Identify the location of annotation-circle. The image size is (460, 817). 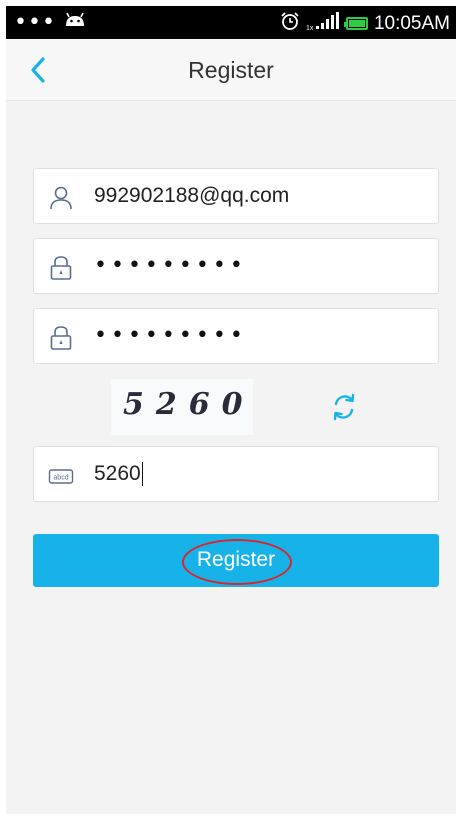
(237, 562).